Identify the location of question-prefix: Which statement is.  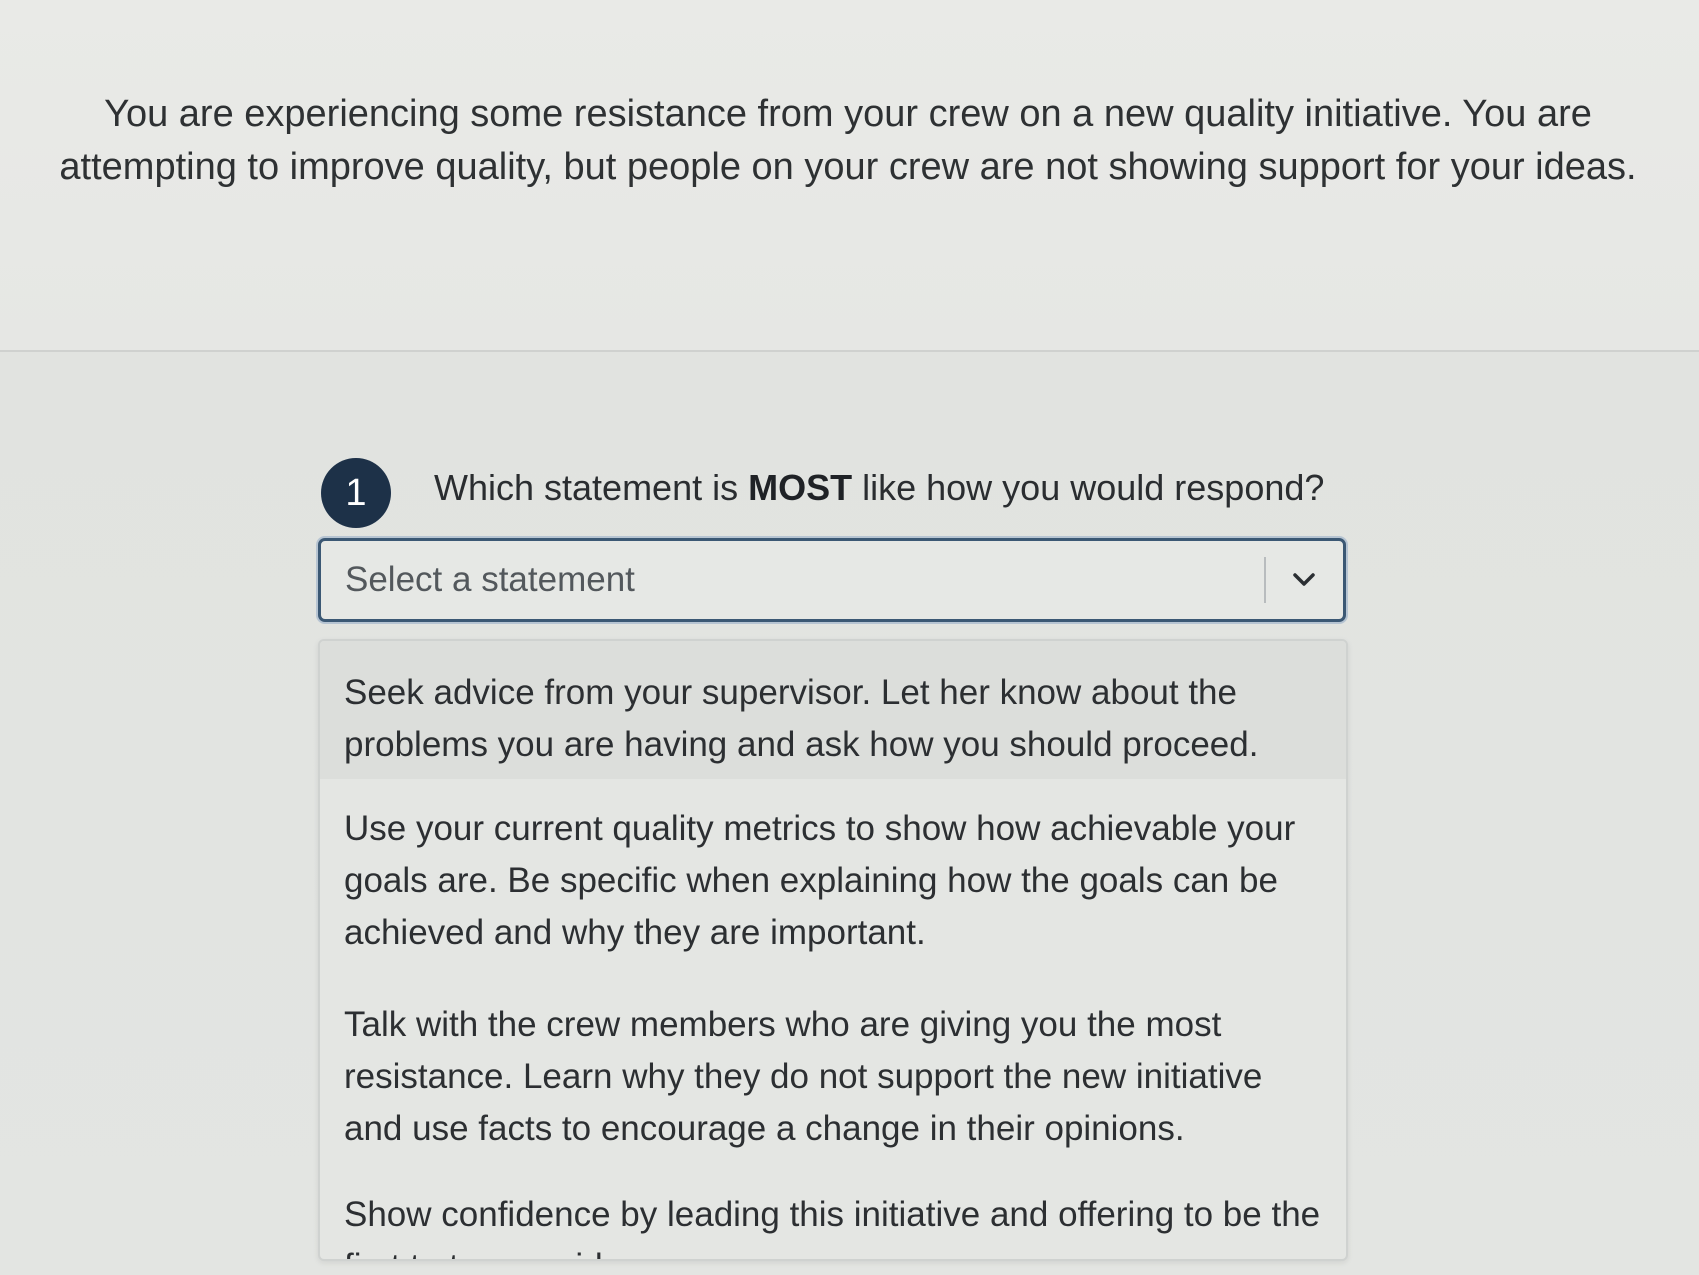
(591, 487).